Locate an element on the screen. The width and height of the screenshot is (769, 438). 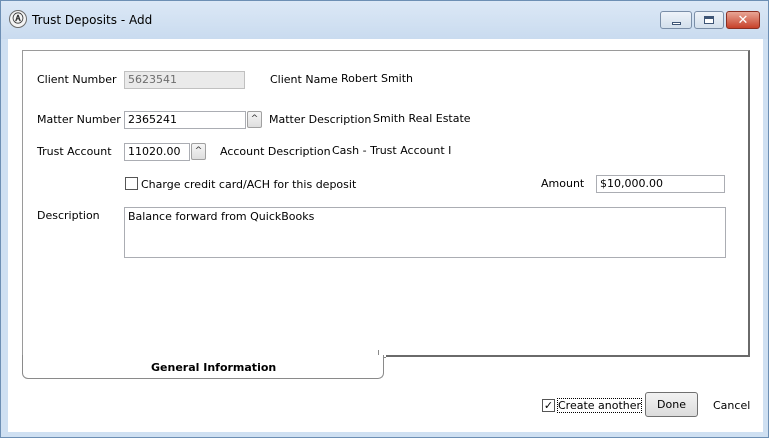
cancel-button: Cancel is located at coordinates (731, 405).